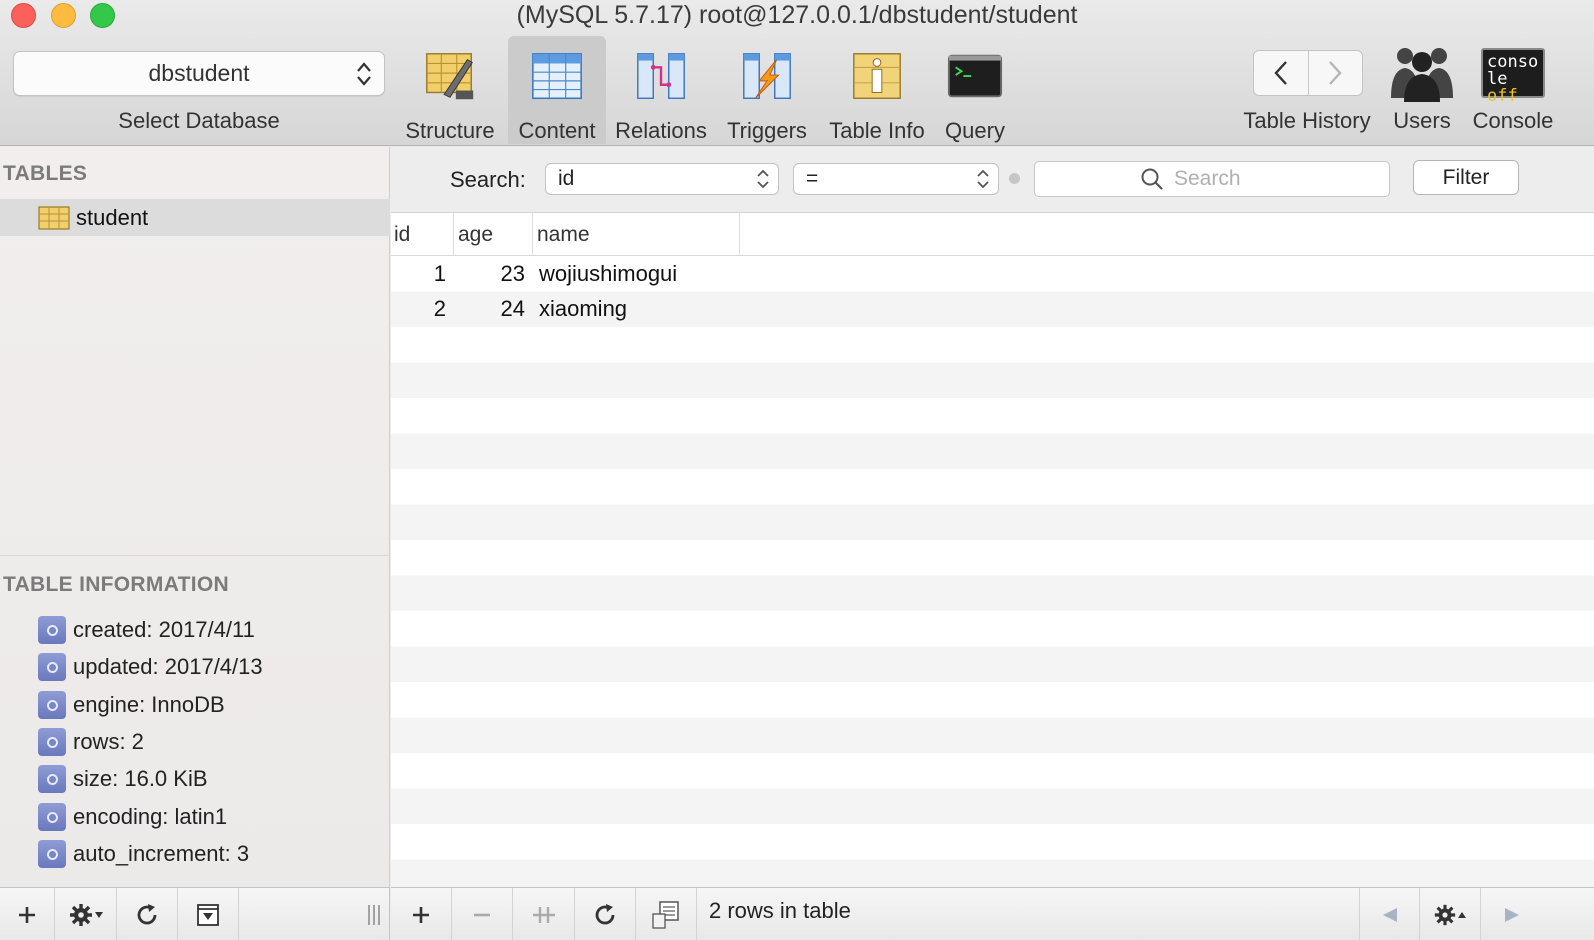 Image resolution: width=1594 pixels, height=940 pixels. What do you see at coordinates (1462, 914) in the screenshot?
I see `caret-up-icon` at bounding box center [1462, 914].